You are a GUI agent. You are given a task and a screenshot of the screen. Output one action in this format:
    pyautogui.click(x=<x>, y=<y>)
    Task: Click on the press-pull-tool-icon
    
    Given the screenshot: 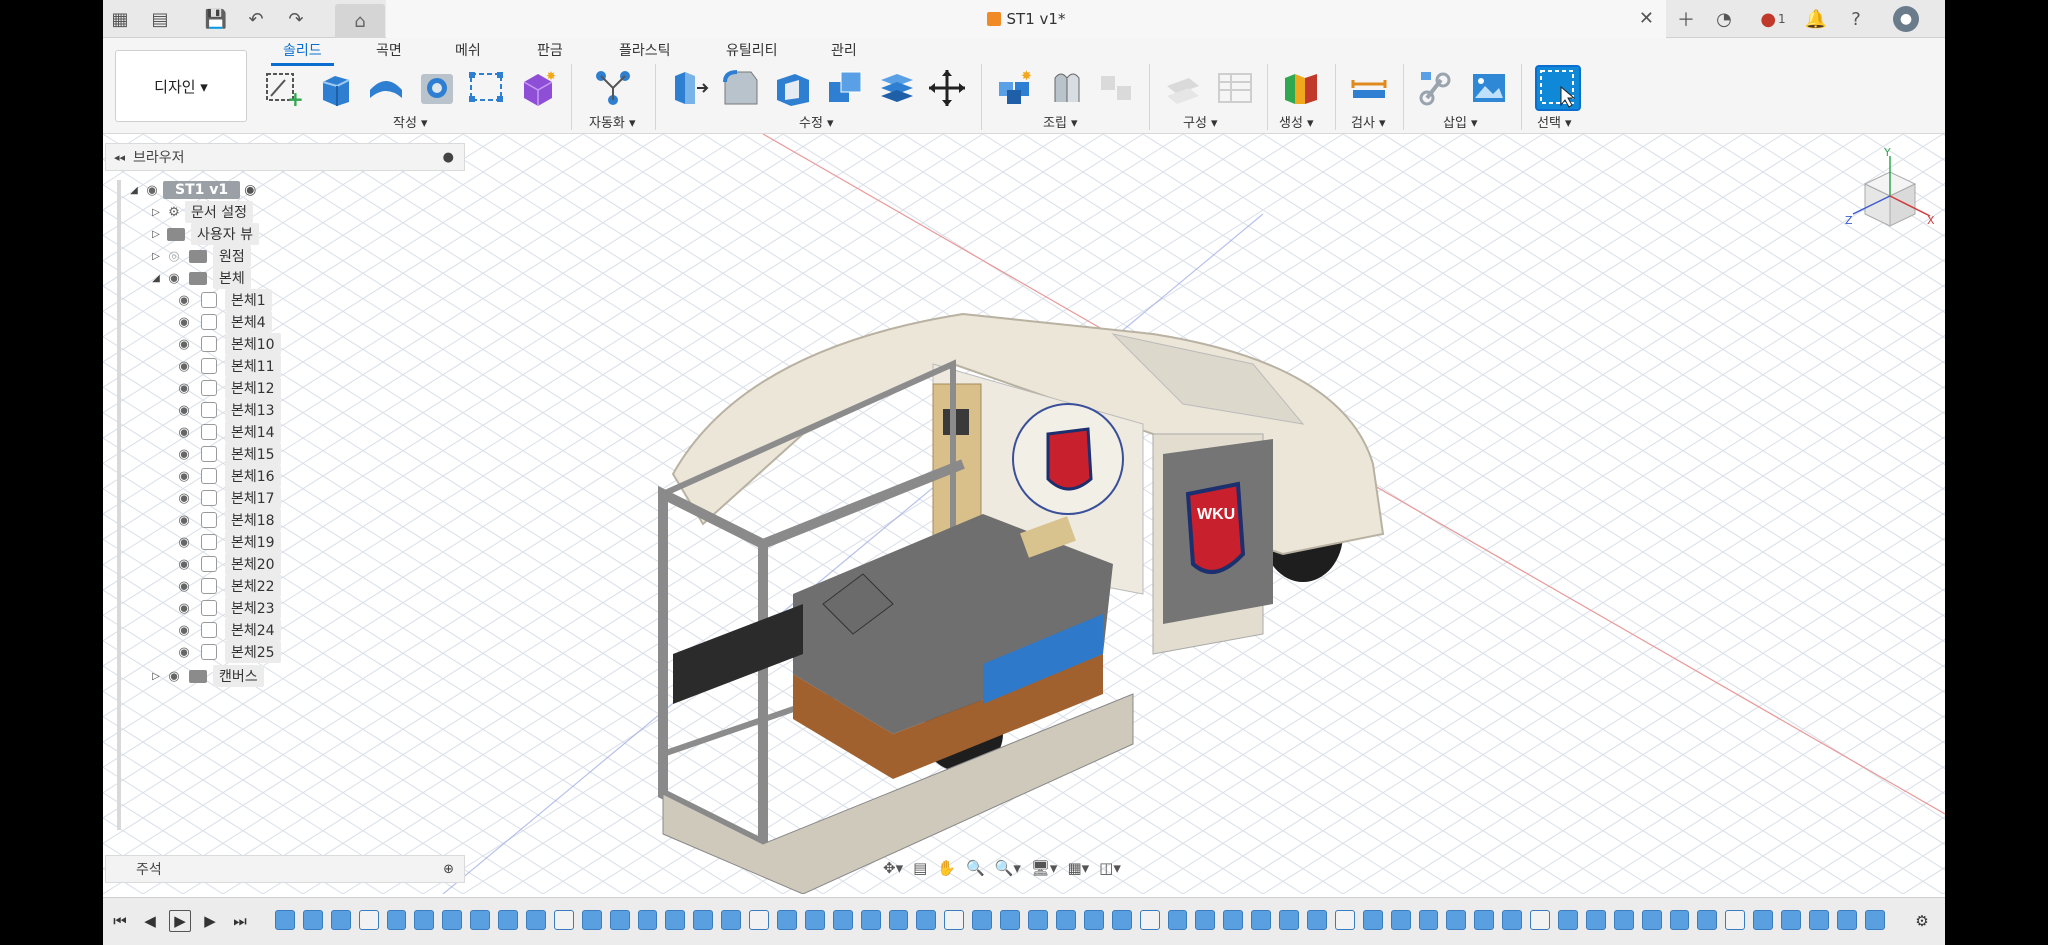 What is the action you would take?
    pyautogui.click(x=689, y=88)
    